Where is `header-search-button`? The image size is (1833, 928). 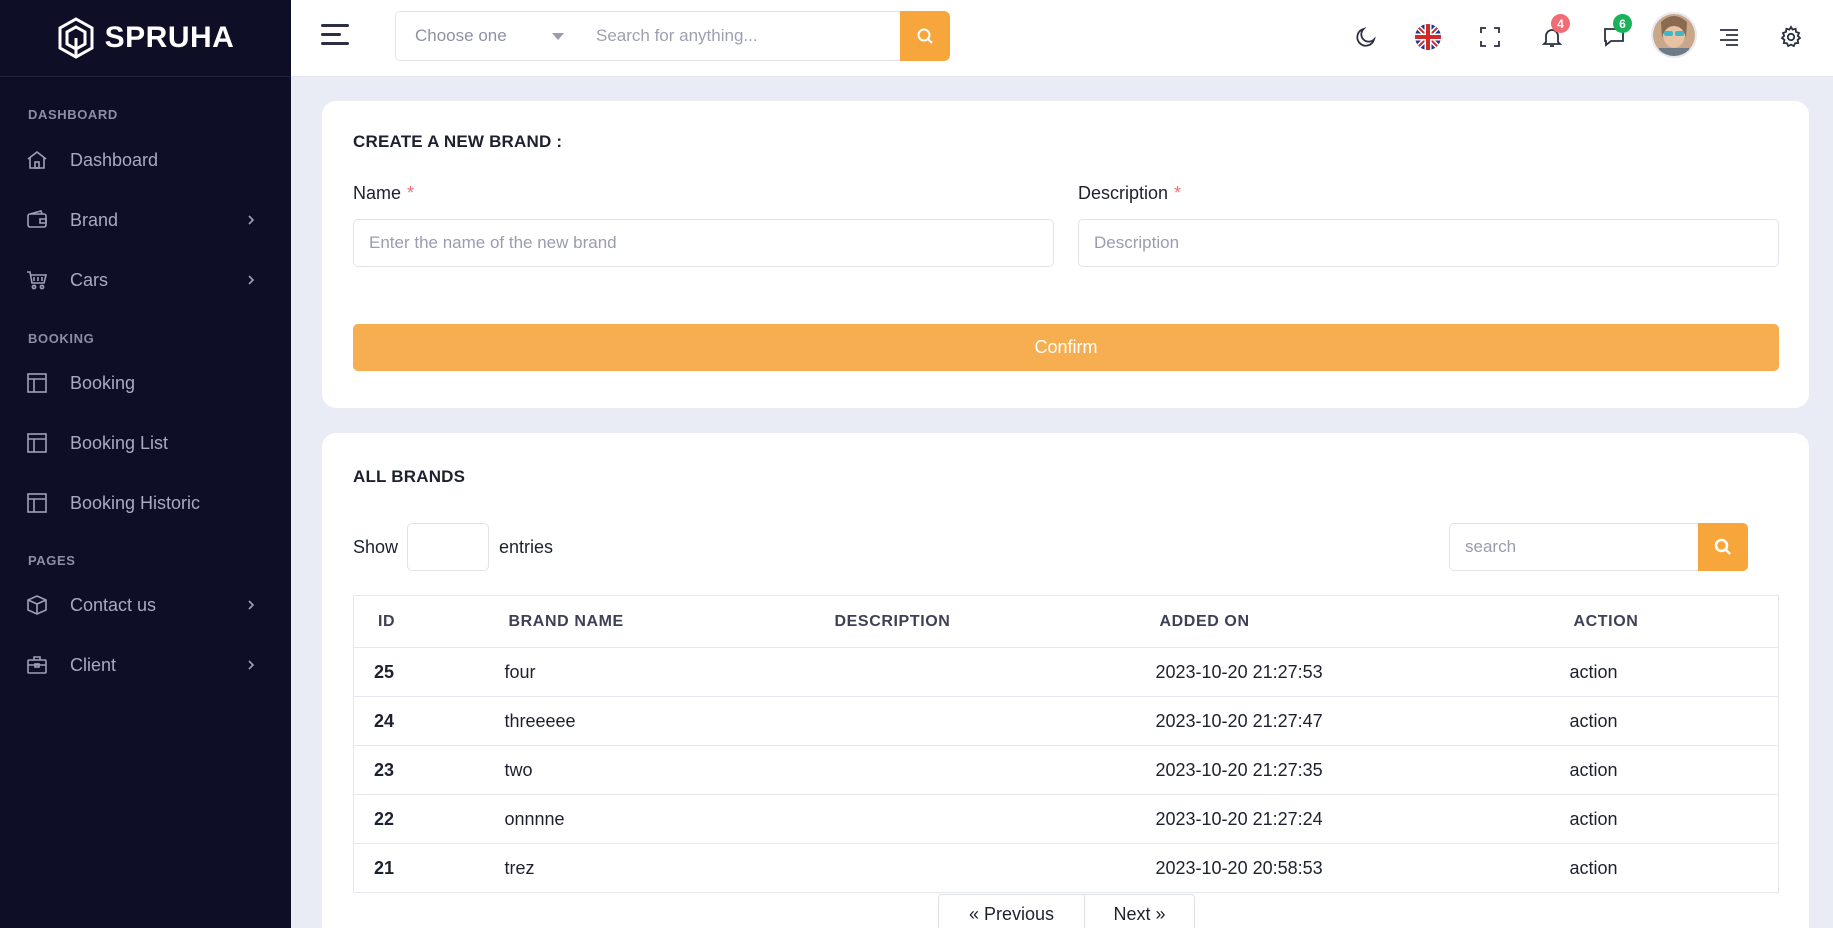 header-search-button is located at coordinates (925, 36).